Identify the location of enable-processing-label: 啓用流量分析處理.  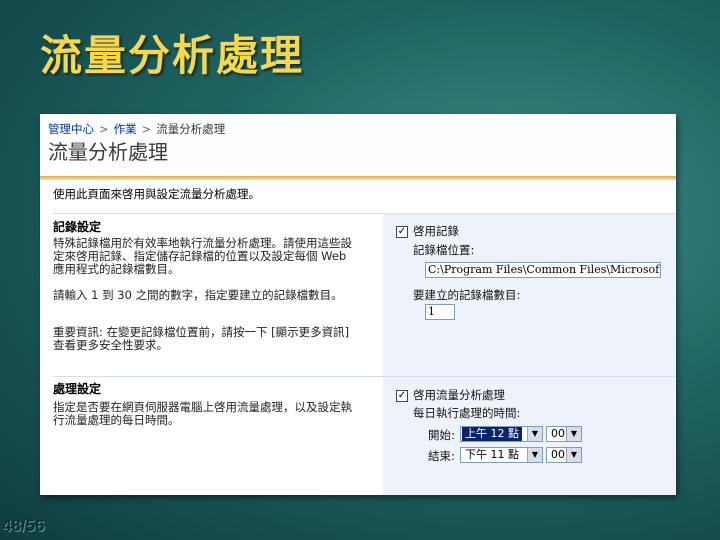
(459, 395).